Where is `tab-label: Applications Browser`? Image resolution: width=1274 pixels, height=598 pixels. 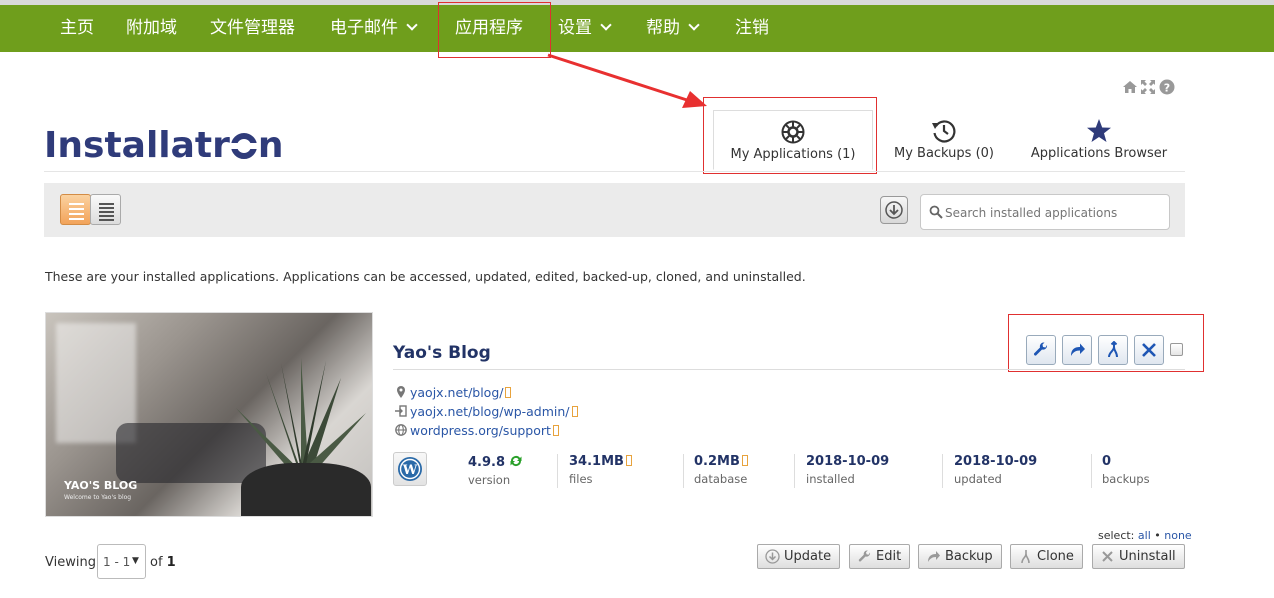
tab-label: Applications Browser is located at coordinates (1099, 153).